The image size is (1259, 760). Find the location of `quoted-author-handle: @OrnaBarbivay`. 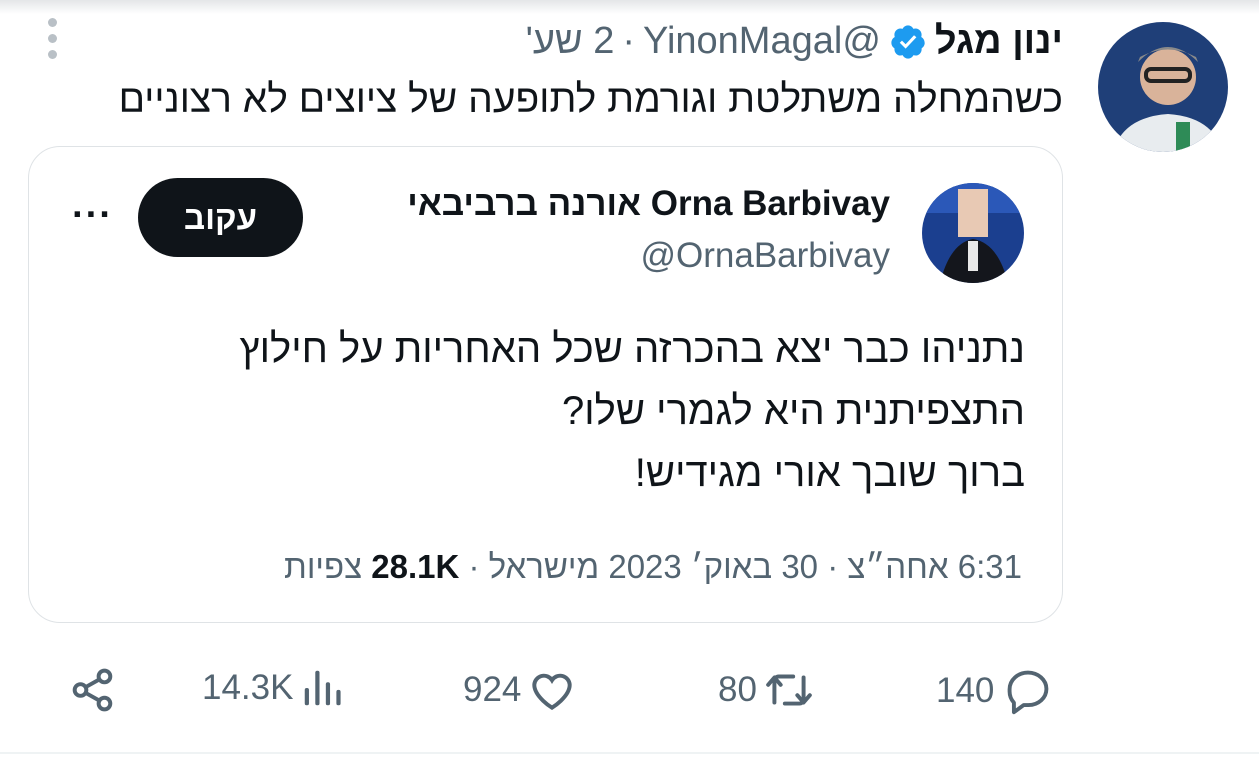

quoted-author-handle: @OrnaBarbivay is located at coordinates (765, 256).